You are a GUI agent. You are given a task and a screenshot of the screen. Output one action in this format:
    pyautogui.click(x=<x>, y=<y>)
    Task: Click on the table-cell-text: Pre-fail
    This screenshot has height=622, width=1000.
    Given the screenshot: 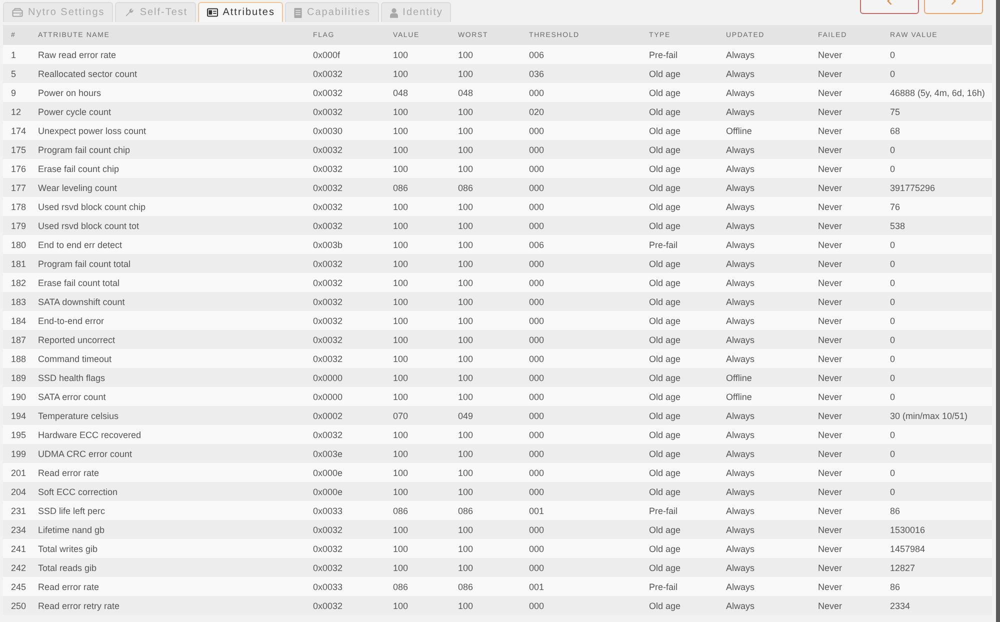 What is the action you would take?
    pyautogui.click(x=663, y=245)
    